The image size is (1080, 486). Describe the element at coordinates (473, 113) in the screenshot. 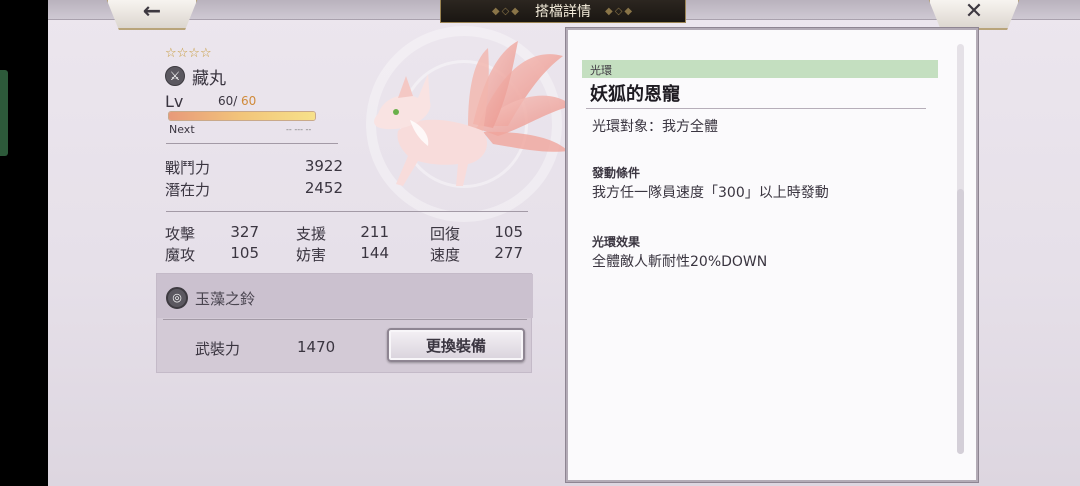

I see `nine-tailed-fox-artwork` at that location.